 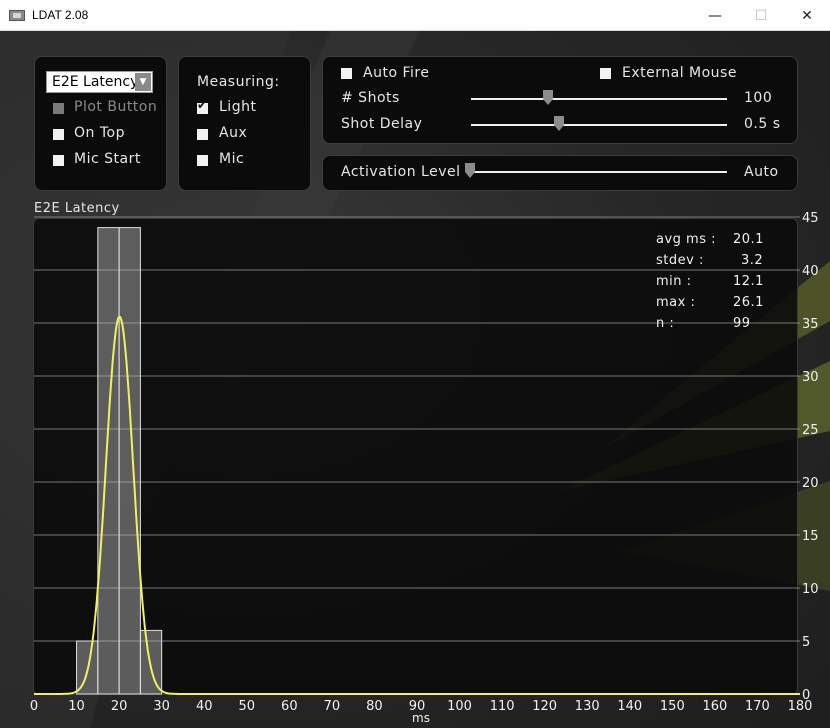 I want to click on x-tick-label: 100, so click(x=459, y=706).